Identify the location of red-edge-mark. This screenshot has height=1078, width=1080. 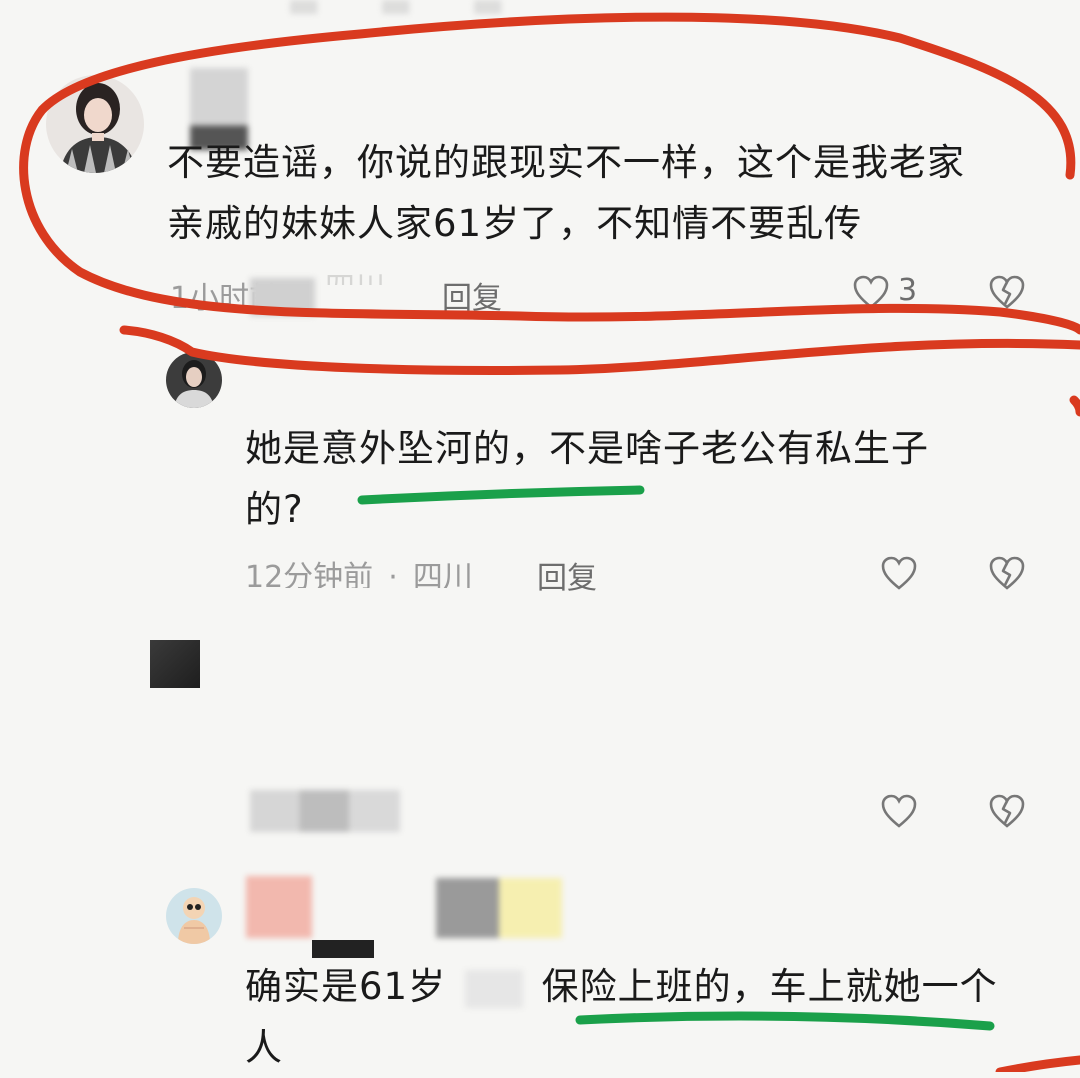
(1074, 406).